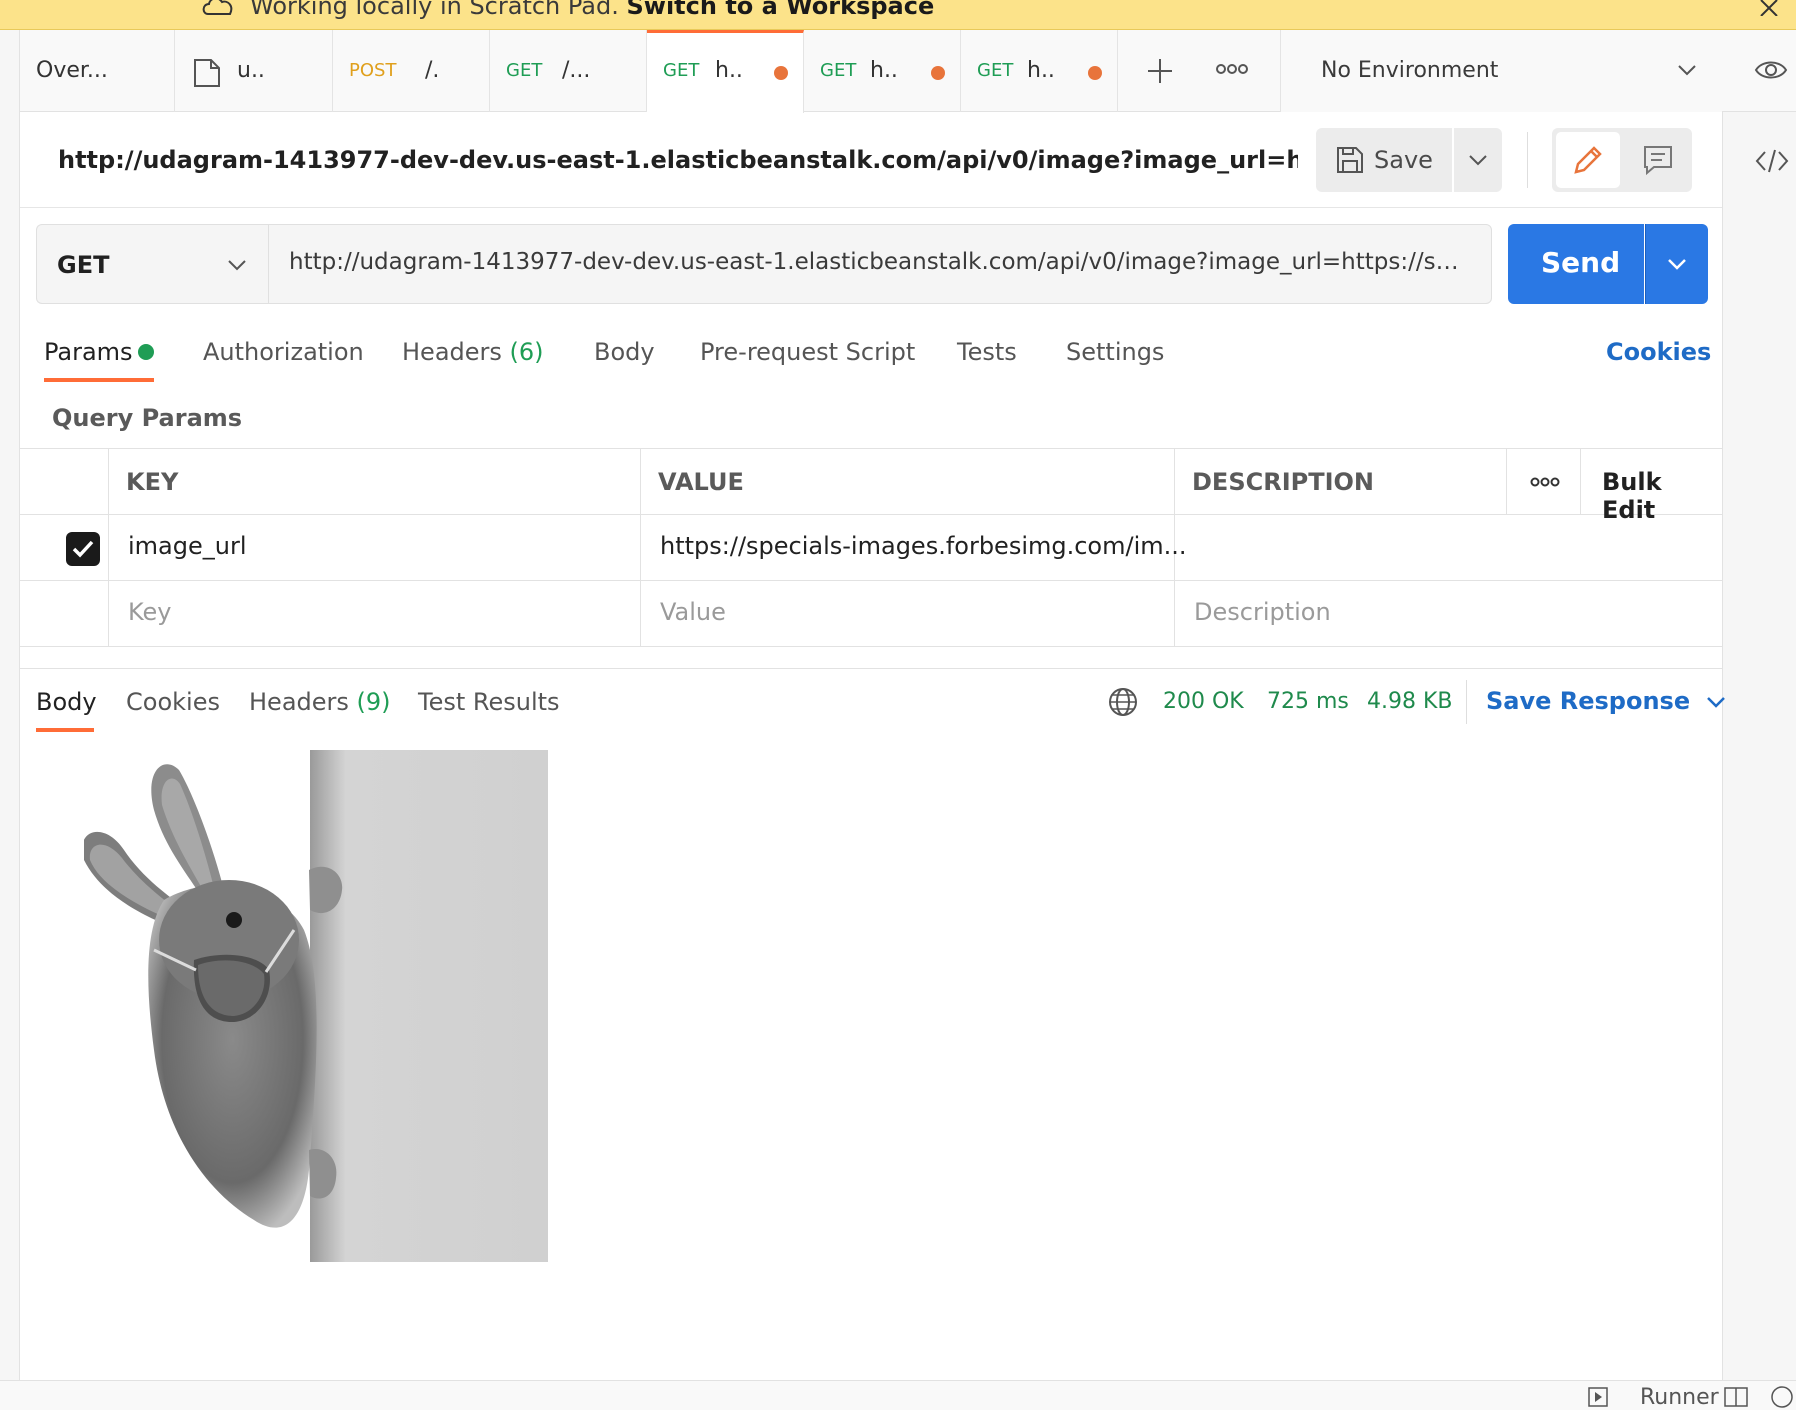  Describe the element at coordinates (83, 549) in the screenshot. I see `param-enabled-checkbox` at that location.